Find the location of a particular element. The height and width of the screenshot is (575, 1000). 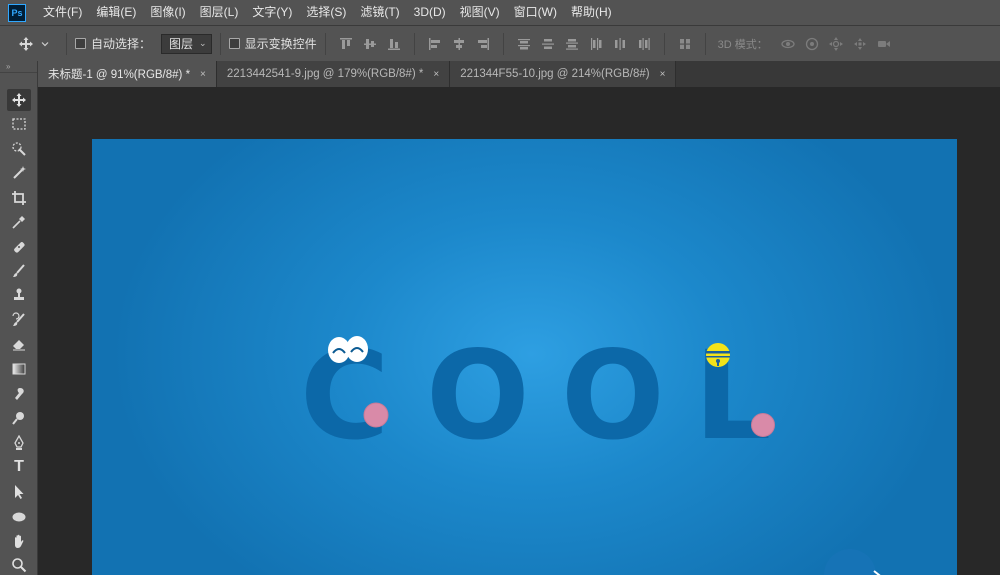

tools-panel-collapse-button: » is located at coordinates (18, 67).